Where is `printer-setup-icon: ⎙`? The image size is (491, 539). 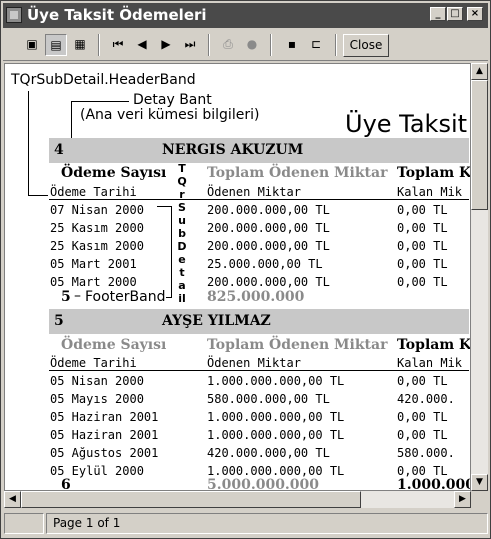 printer-setup-icon: ⎙ is located at coordinates (228, 45).